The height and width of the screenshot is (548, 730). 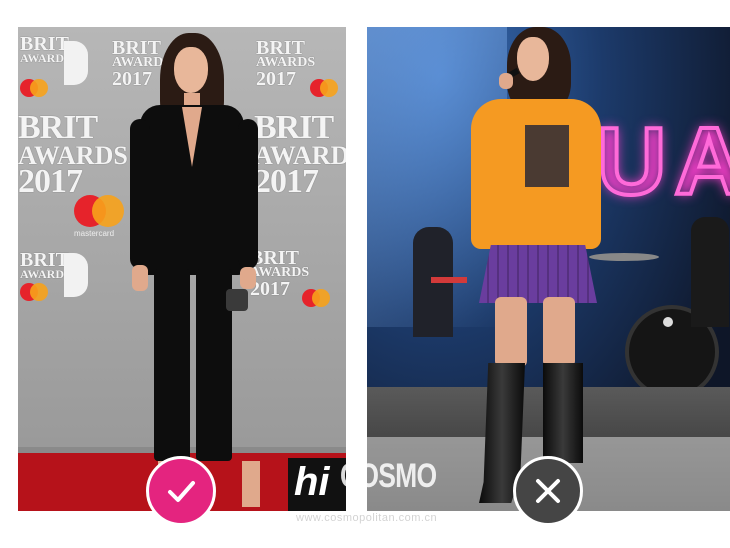 What do you see at coordinates (388, 476) in the screenshot?
I see `cosmo-watermark: COSMO` at bounding box center [388, 476].